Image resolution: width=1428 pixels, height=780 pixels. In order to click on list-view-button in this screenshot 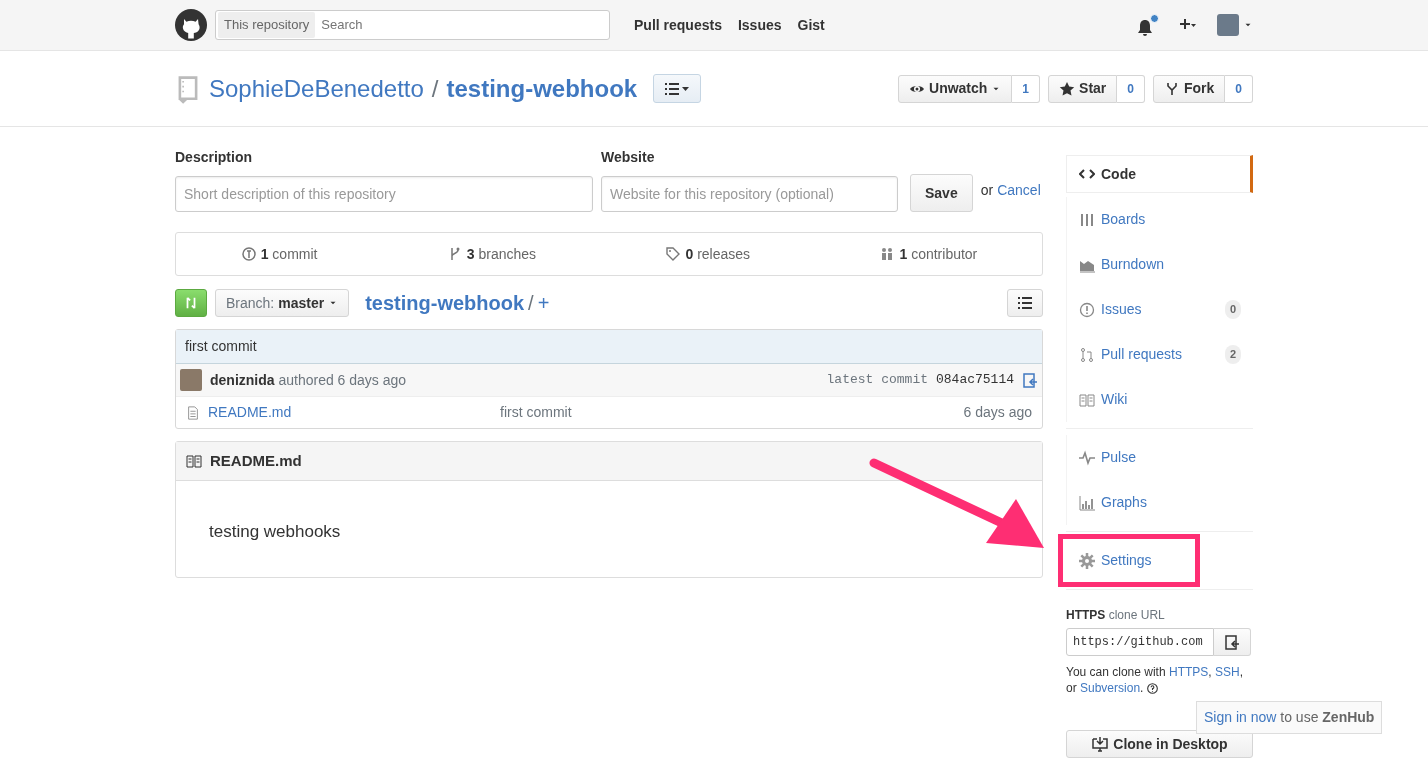, I will do `click(1025, 303)`.